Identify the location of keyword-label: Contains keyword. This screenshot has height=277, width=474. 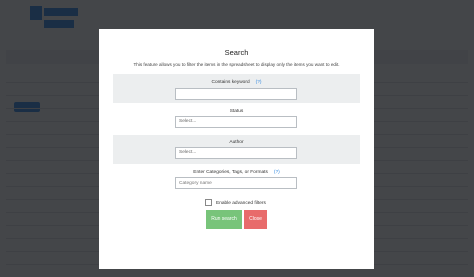
(230, 82).